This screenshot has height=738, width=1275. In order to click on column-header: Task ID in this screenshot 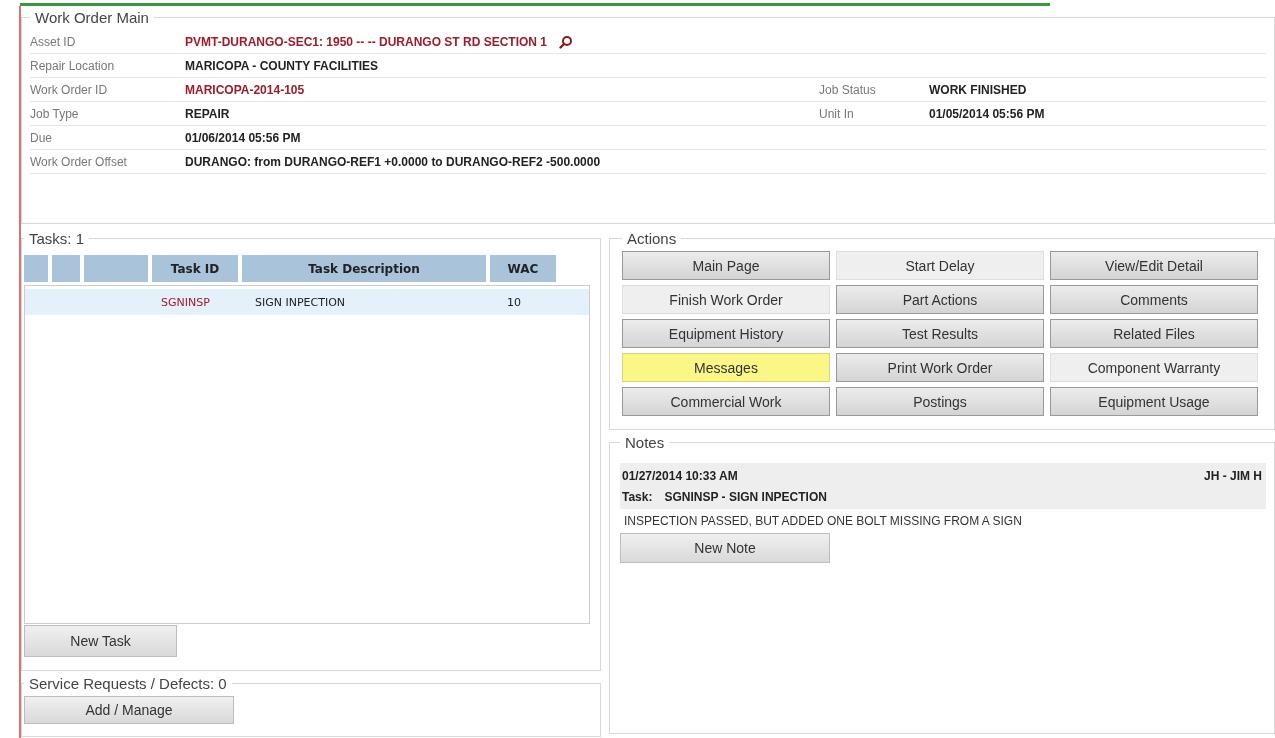, I will do `click(195, 268)`.